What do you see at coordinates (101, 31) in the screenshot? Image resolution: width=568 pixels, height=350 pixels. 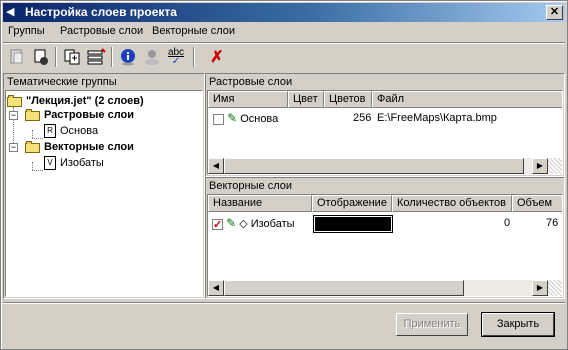 I see `menu-raster-layers: Растровые слои` at bounding box center [101, 31].